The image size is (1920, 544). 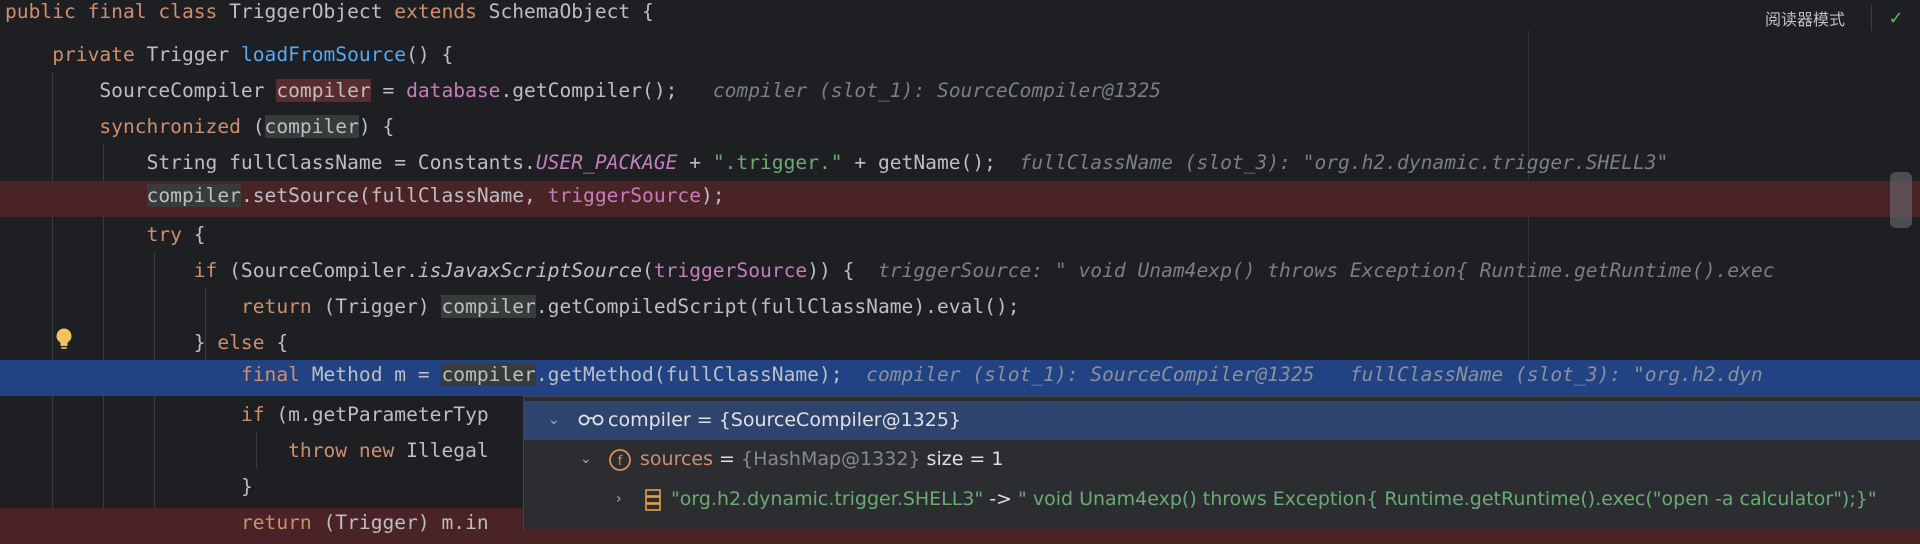 What do you see at coordinates (1896, 18) in the screenshot?
I see `check-icon: ✓` at bounding box center [1896, 18].